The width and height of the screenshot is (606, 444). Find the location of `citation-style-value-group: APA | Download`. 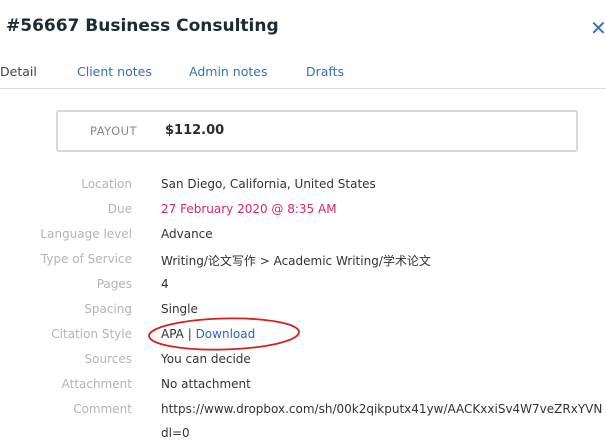

citation-style-value-group: APA | Download is located at coordinates (208, 334).